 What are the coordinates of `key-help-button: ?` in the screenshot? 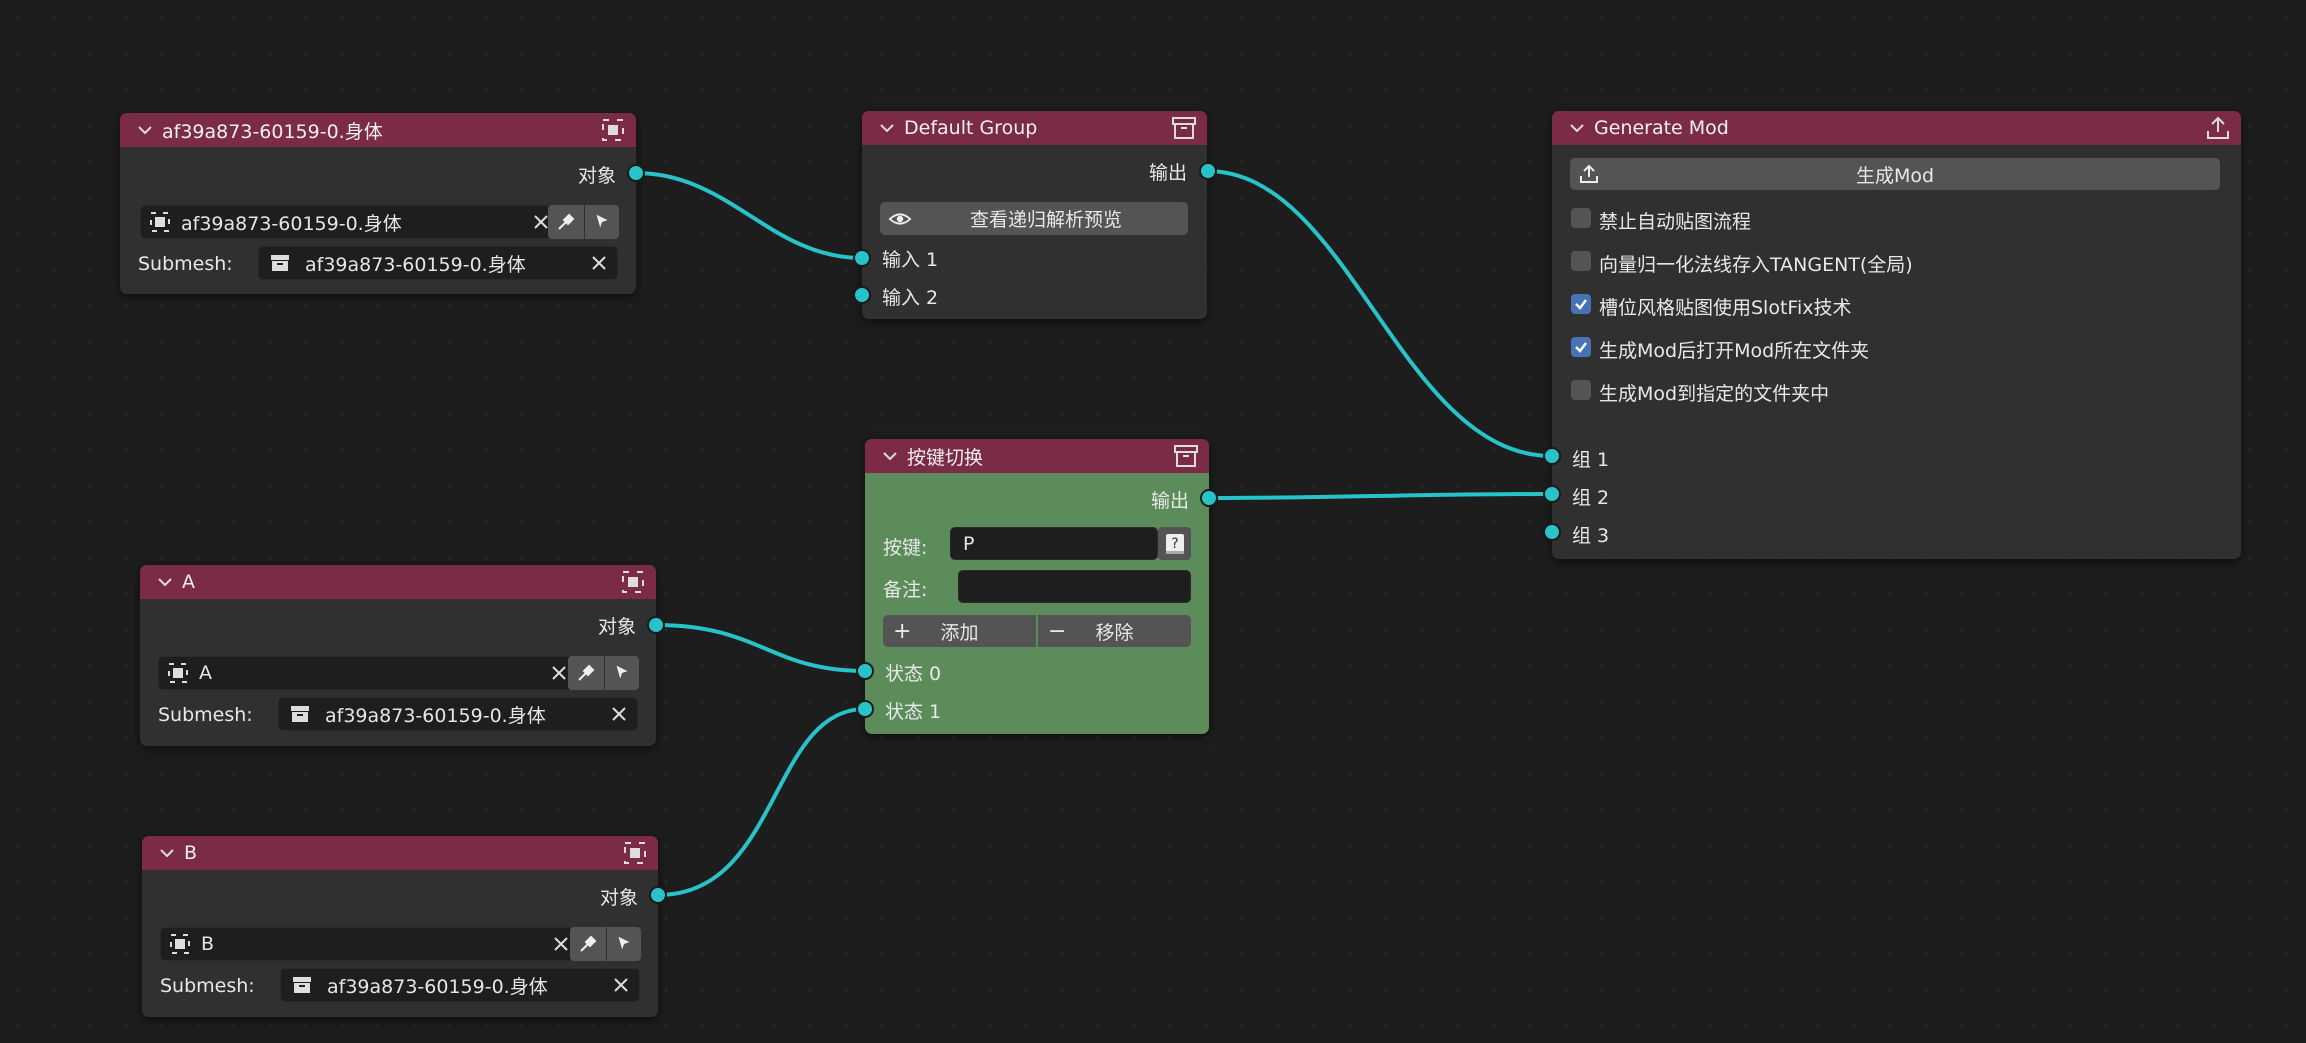 It's located at (1174, 543).